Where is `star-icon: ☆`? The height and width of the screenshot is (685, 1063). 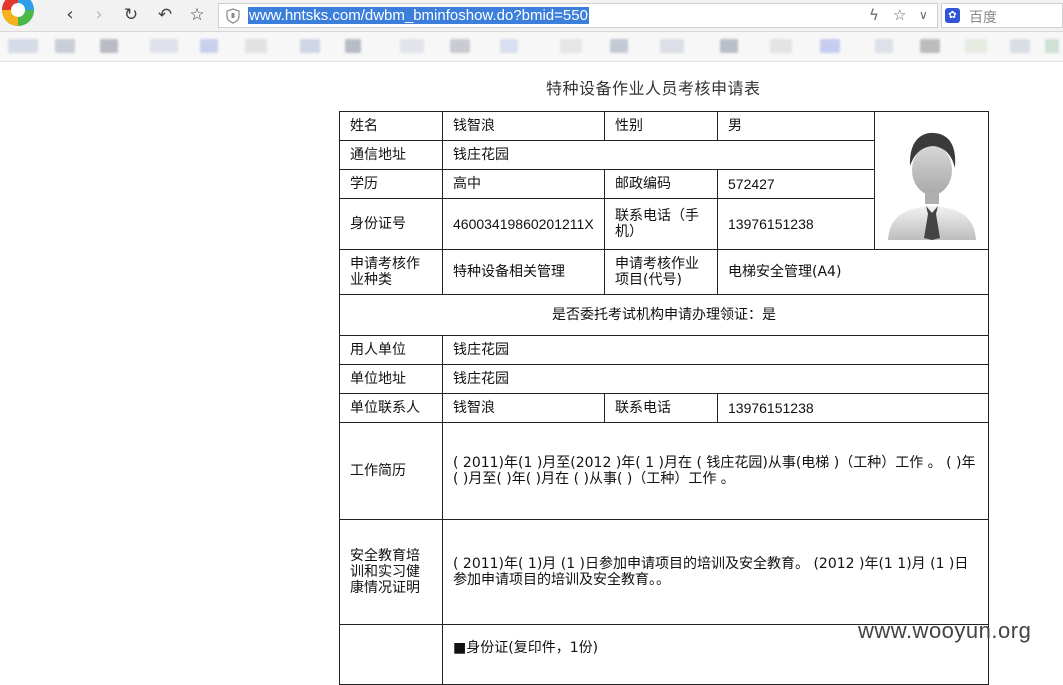 star-icon: ☆ is located at coordinates (197, 15).